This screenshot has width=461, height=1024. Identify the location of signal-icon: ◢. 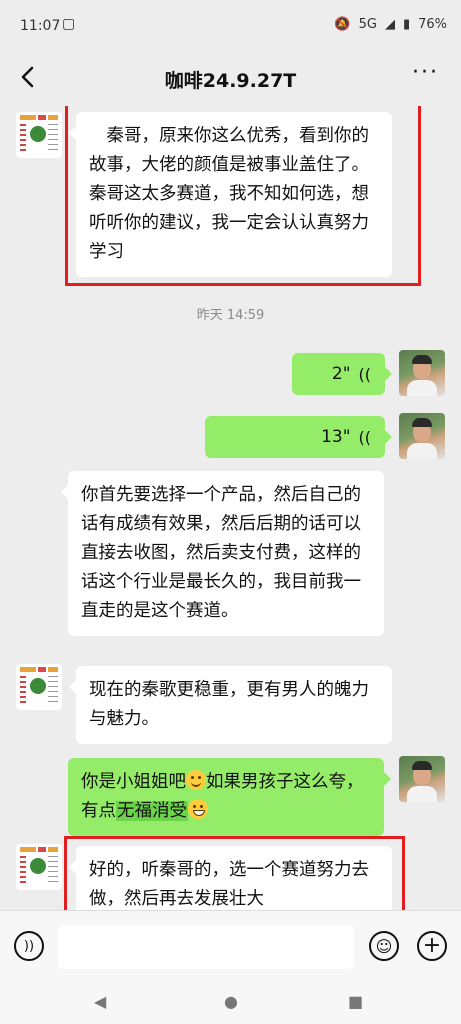
(389, 24).